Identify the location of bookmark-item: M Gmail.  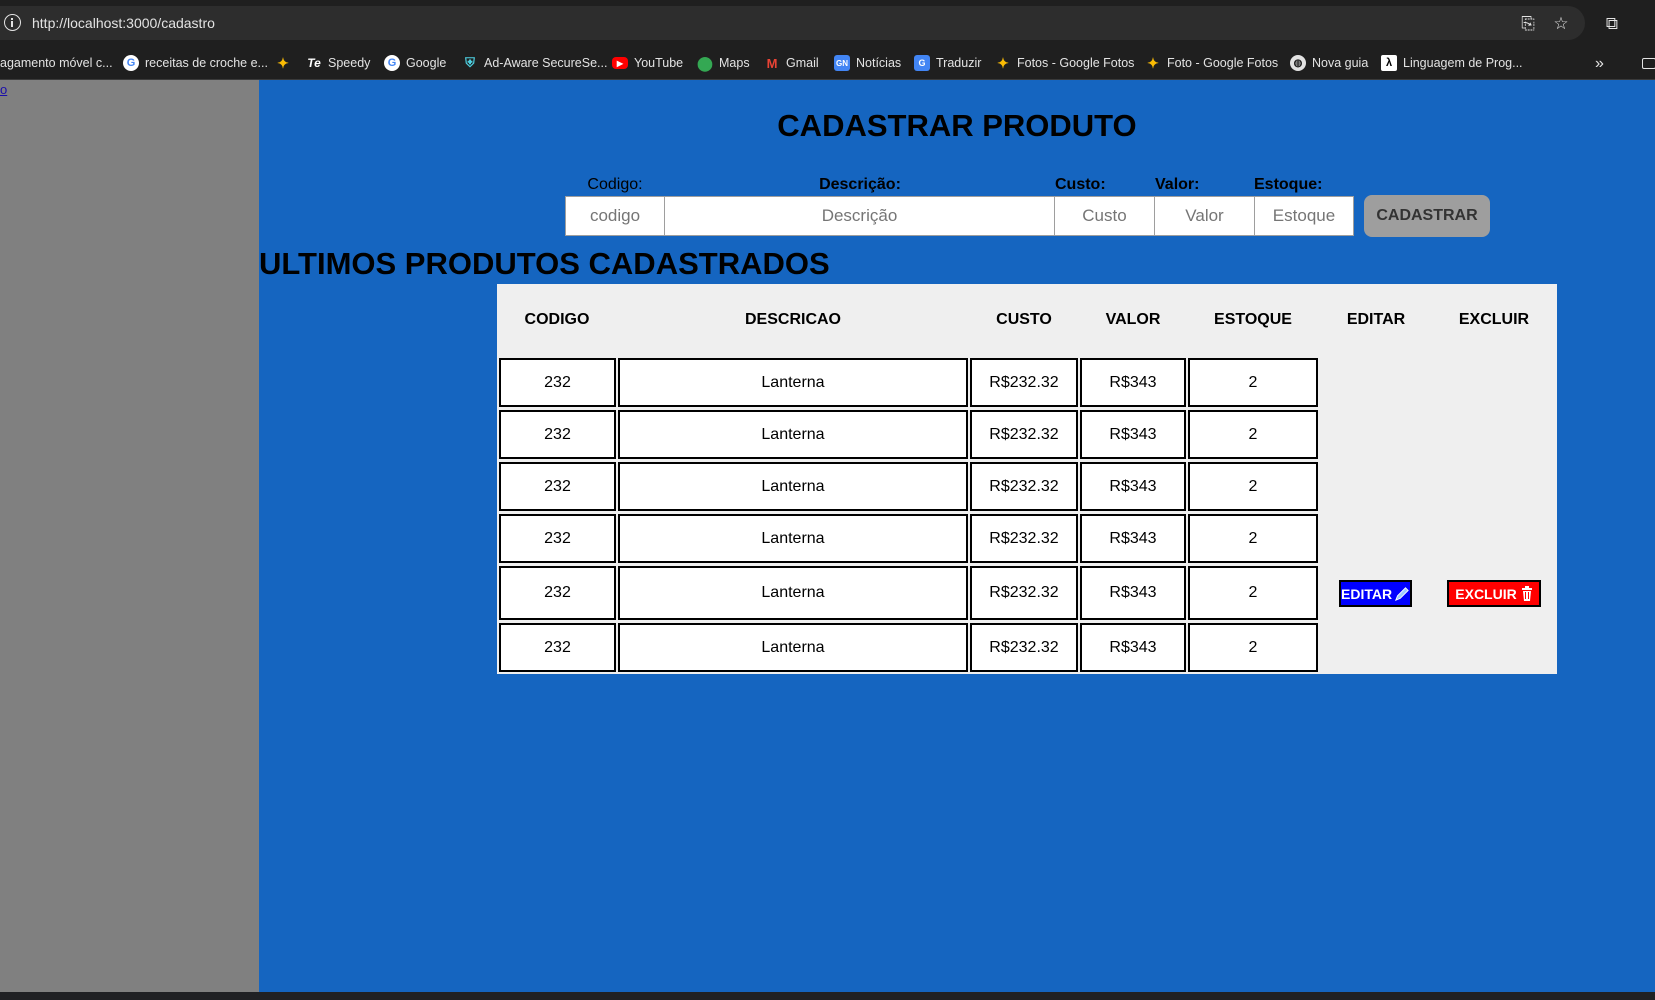
(791, 63).